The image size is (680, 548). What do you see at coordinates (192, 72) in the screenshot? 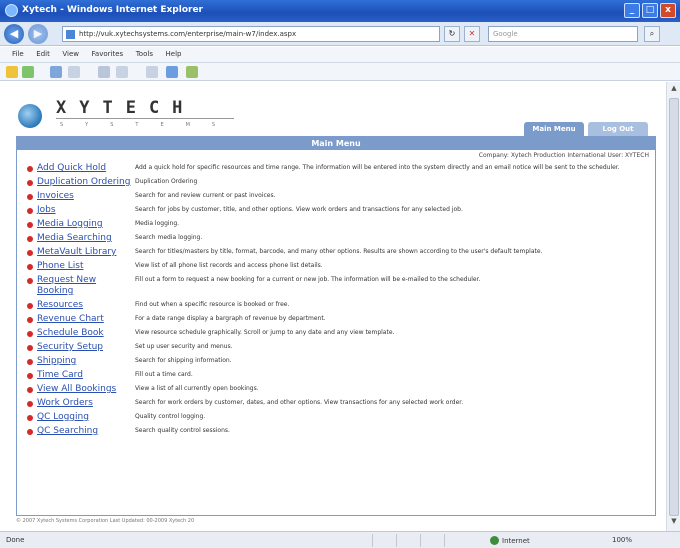
I see `research-icon` at bounding box center [192, 72].